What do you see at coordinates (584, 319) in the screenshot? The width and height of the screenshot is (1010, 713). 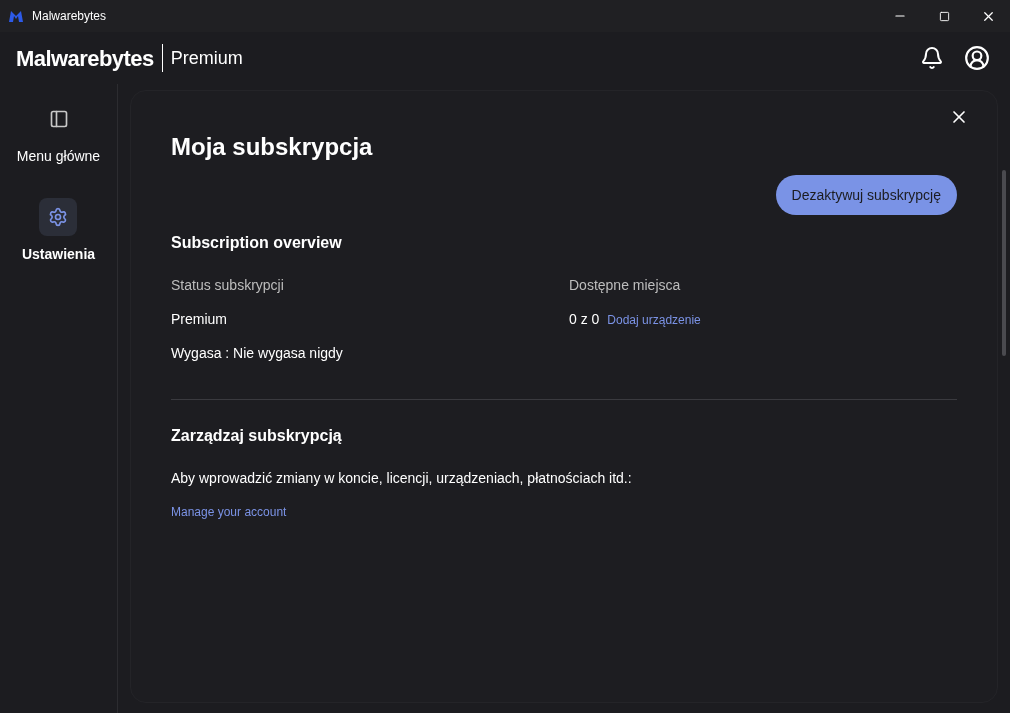 I see `seats-value: 0 z 0` at bounding box center [584, 319].